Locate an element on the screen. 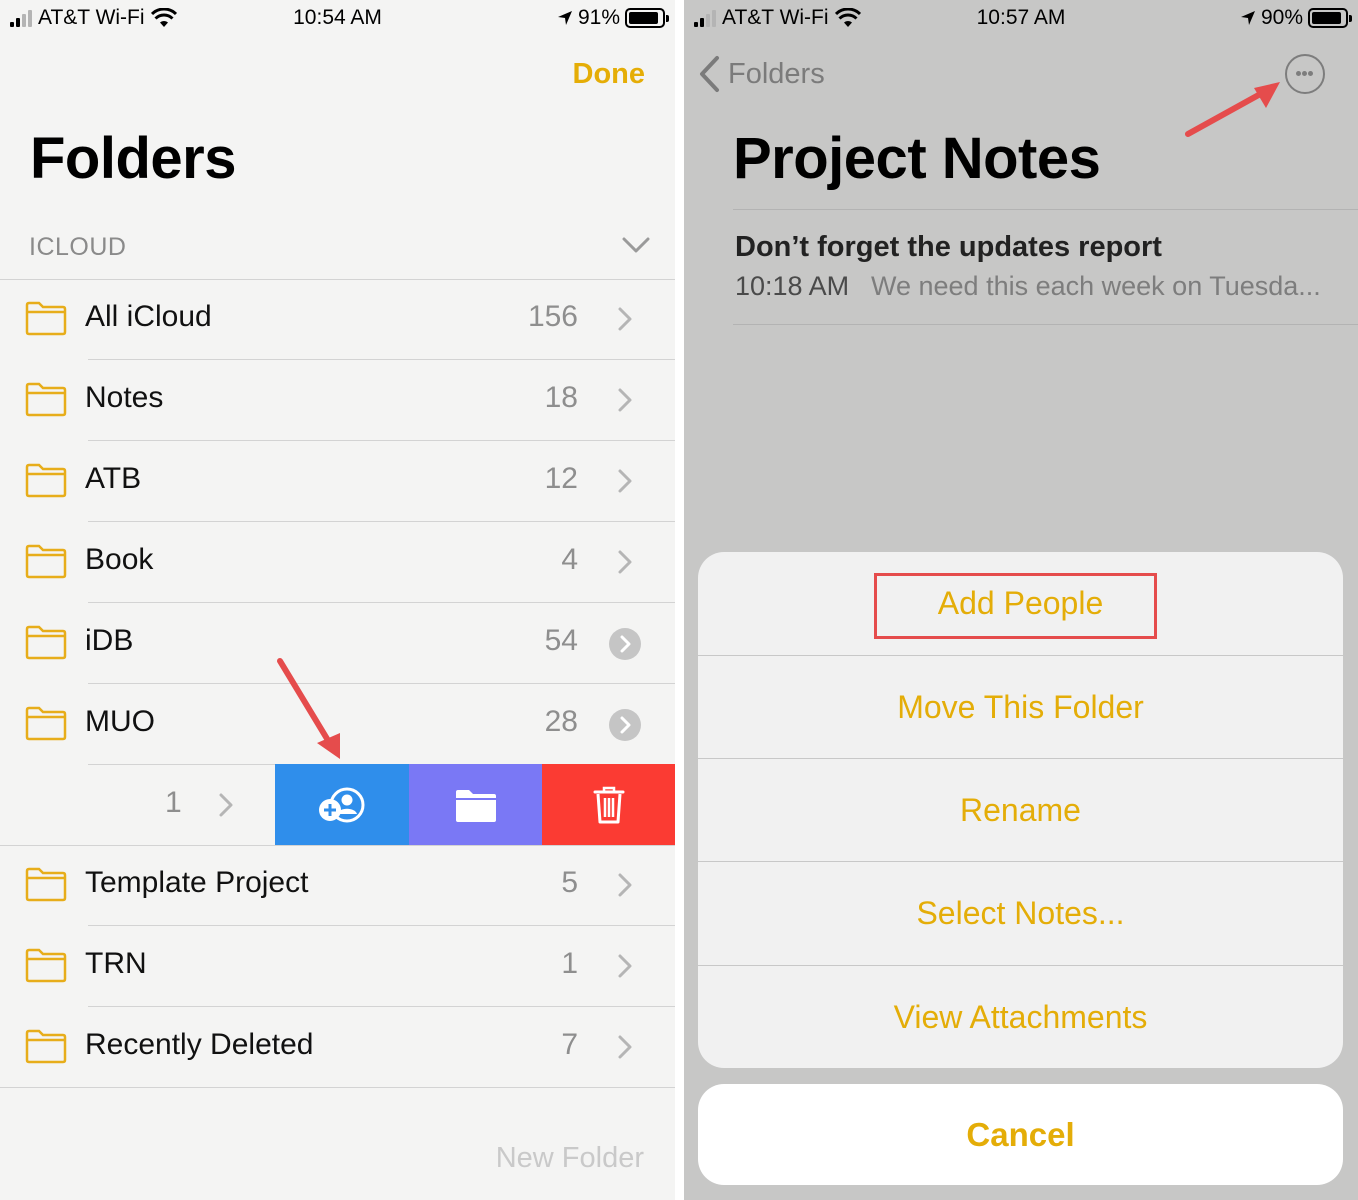 This screenshot has width=1358, height=1200. folder-row: iDB 54 is located at coordinates (337, 643).